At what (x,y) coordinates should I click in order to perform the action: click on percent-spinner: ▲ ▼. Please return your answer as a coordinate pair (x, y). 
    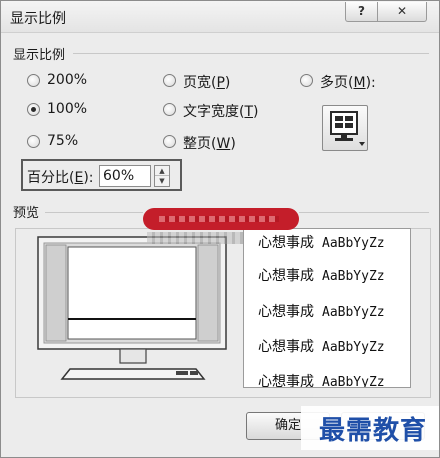
    Looking at the image, I should click on (162, 176).